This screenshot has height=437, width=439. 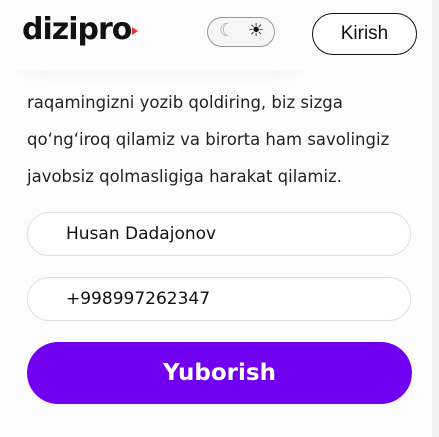 What do you see at coordinates (256, 30) in the screenshot?
I see `sun-icon: ☀` at bounding box center [256, 30].